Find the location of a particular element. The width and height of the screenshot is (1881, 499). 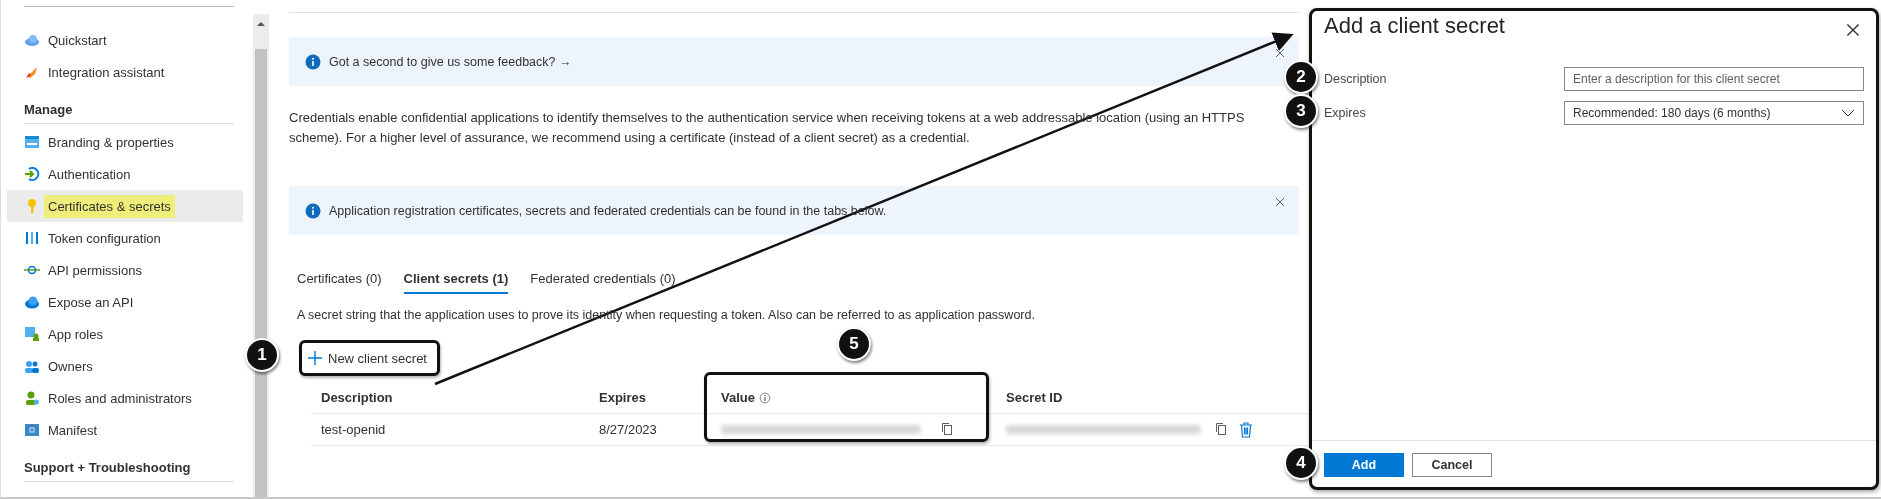

table-cell: test-openid is located at coordinates (353, 429).